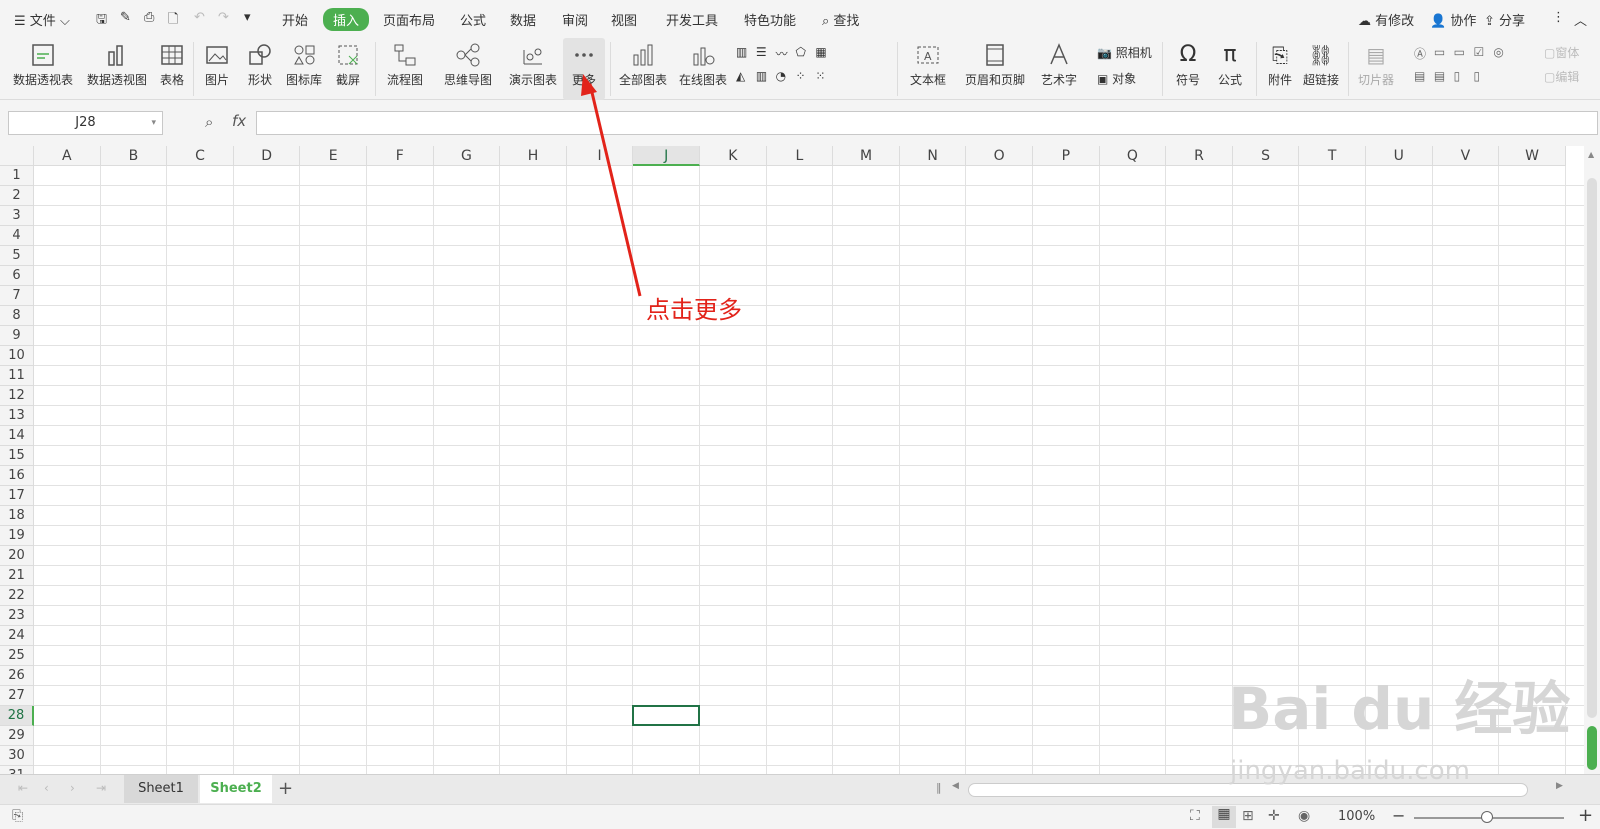 Image resolution: width=1600 pixels, height=829 pixels. Describe the element at coordinates (1399, 709) in the screenshot. I see `watermark-logo: Bai du 经验` at that location.